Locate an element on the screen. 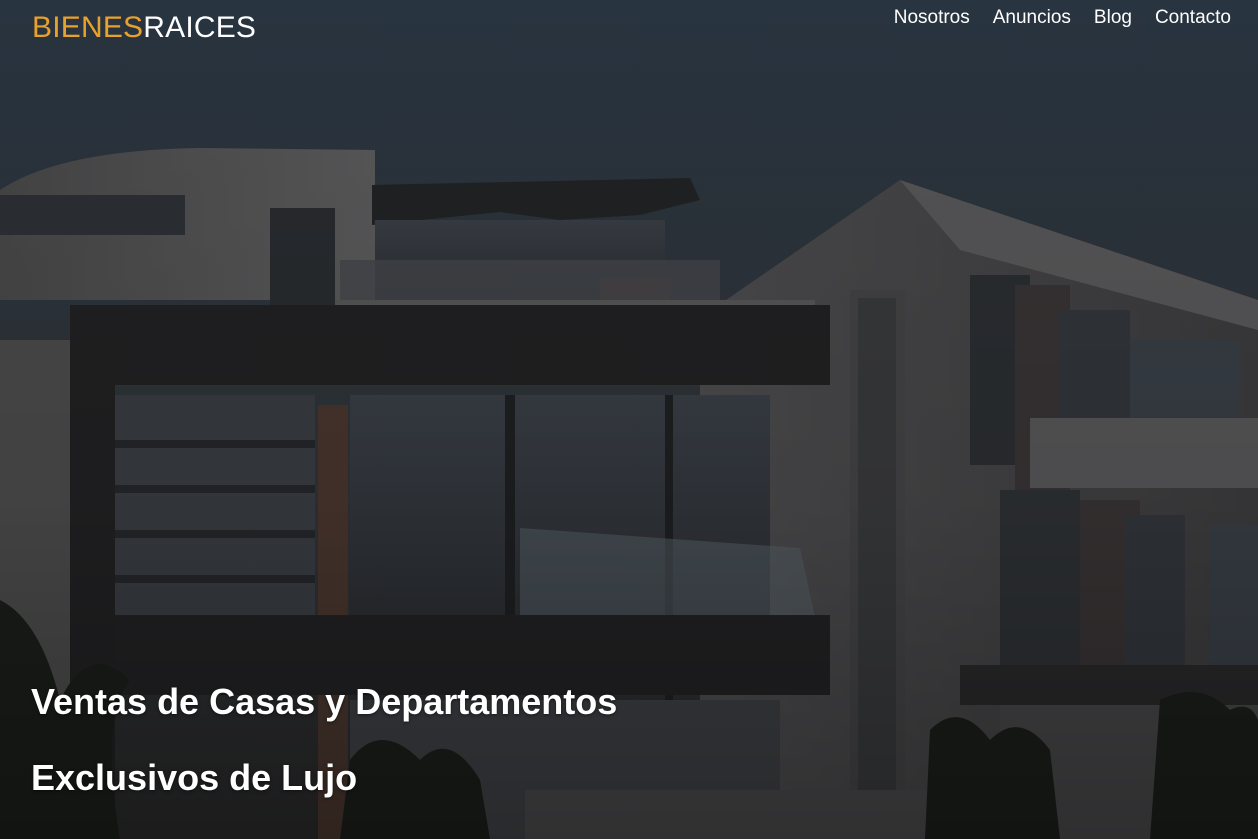 The height and width of the screenshot is (839, 1258). main-navigation: Nosotros Anuncios Blog Contacto is located at coordinates (1062, 18).